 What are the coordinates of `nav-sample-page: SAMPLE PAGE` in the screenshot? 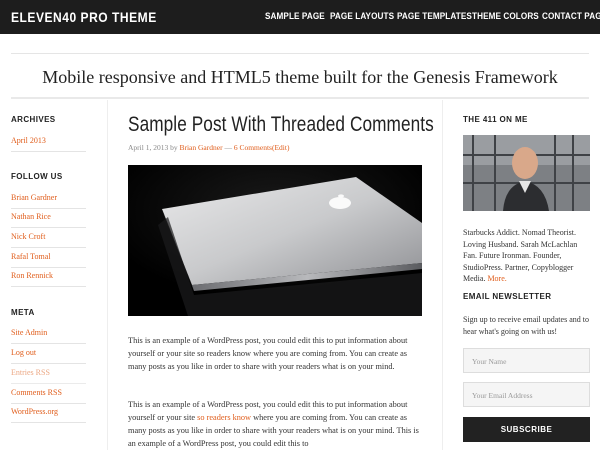 It's located at (295, 16).